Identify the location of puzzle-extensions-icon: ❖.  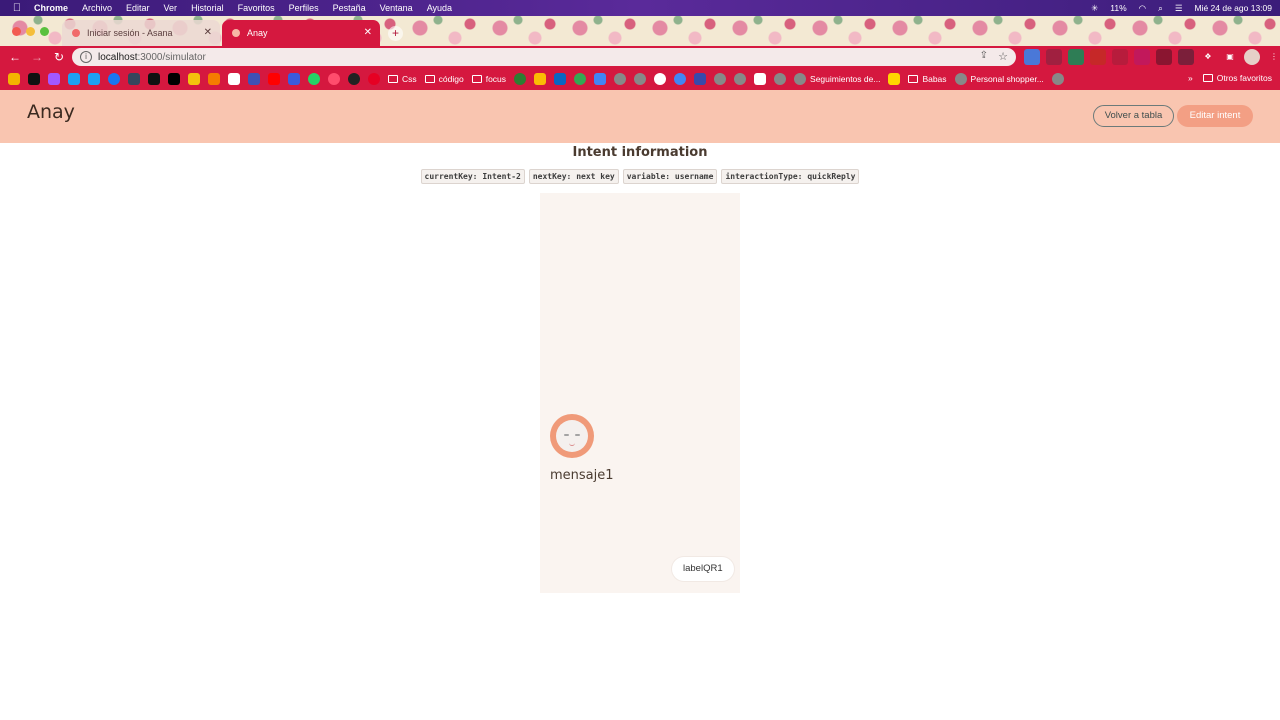
(1208, 57).